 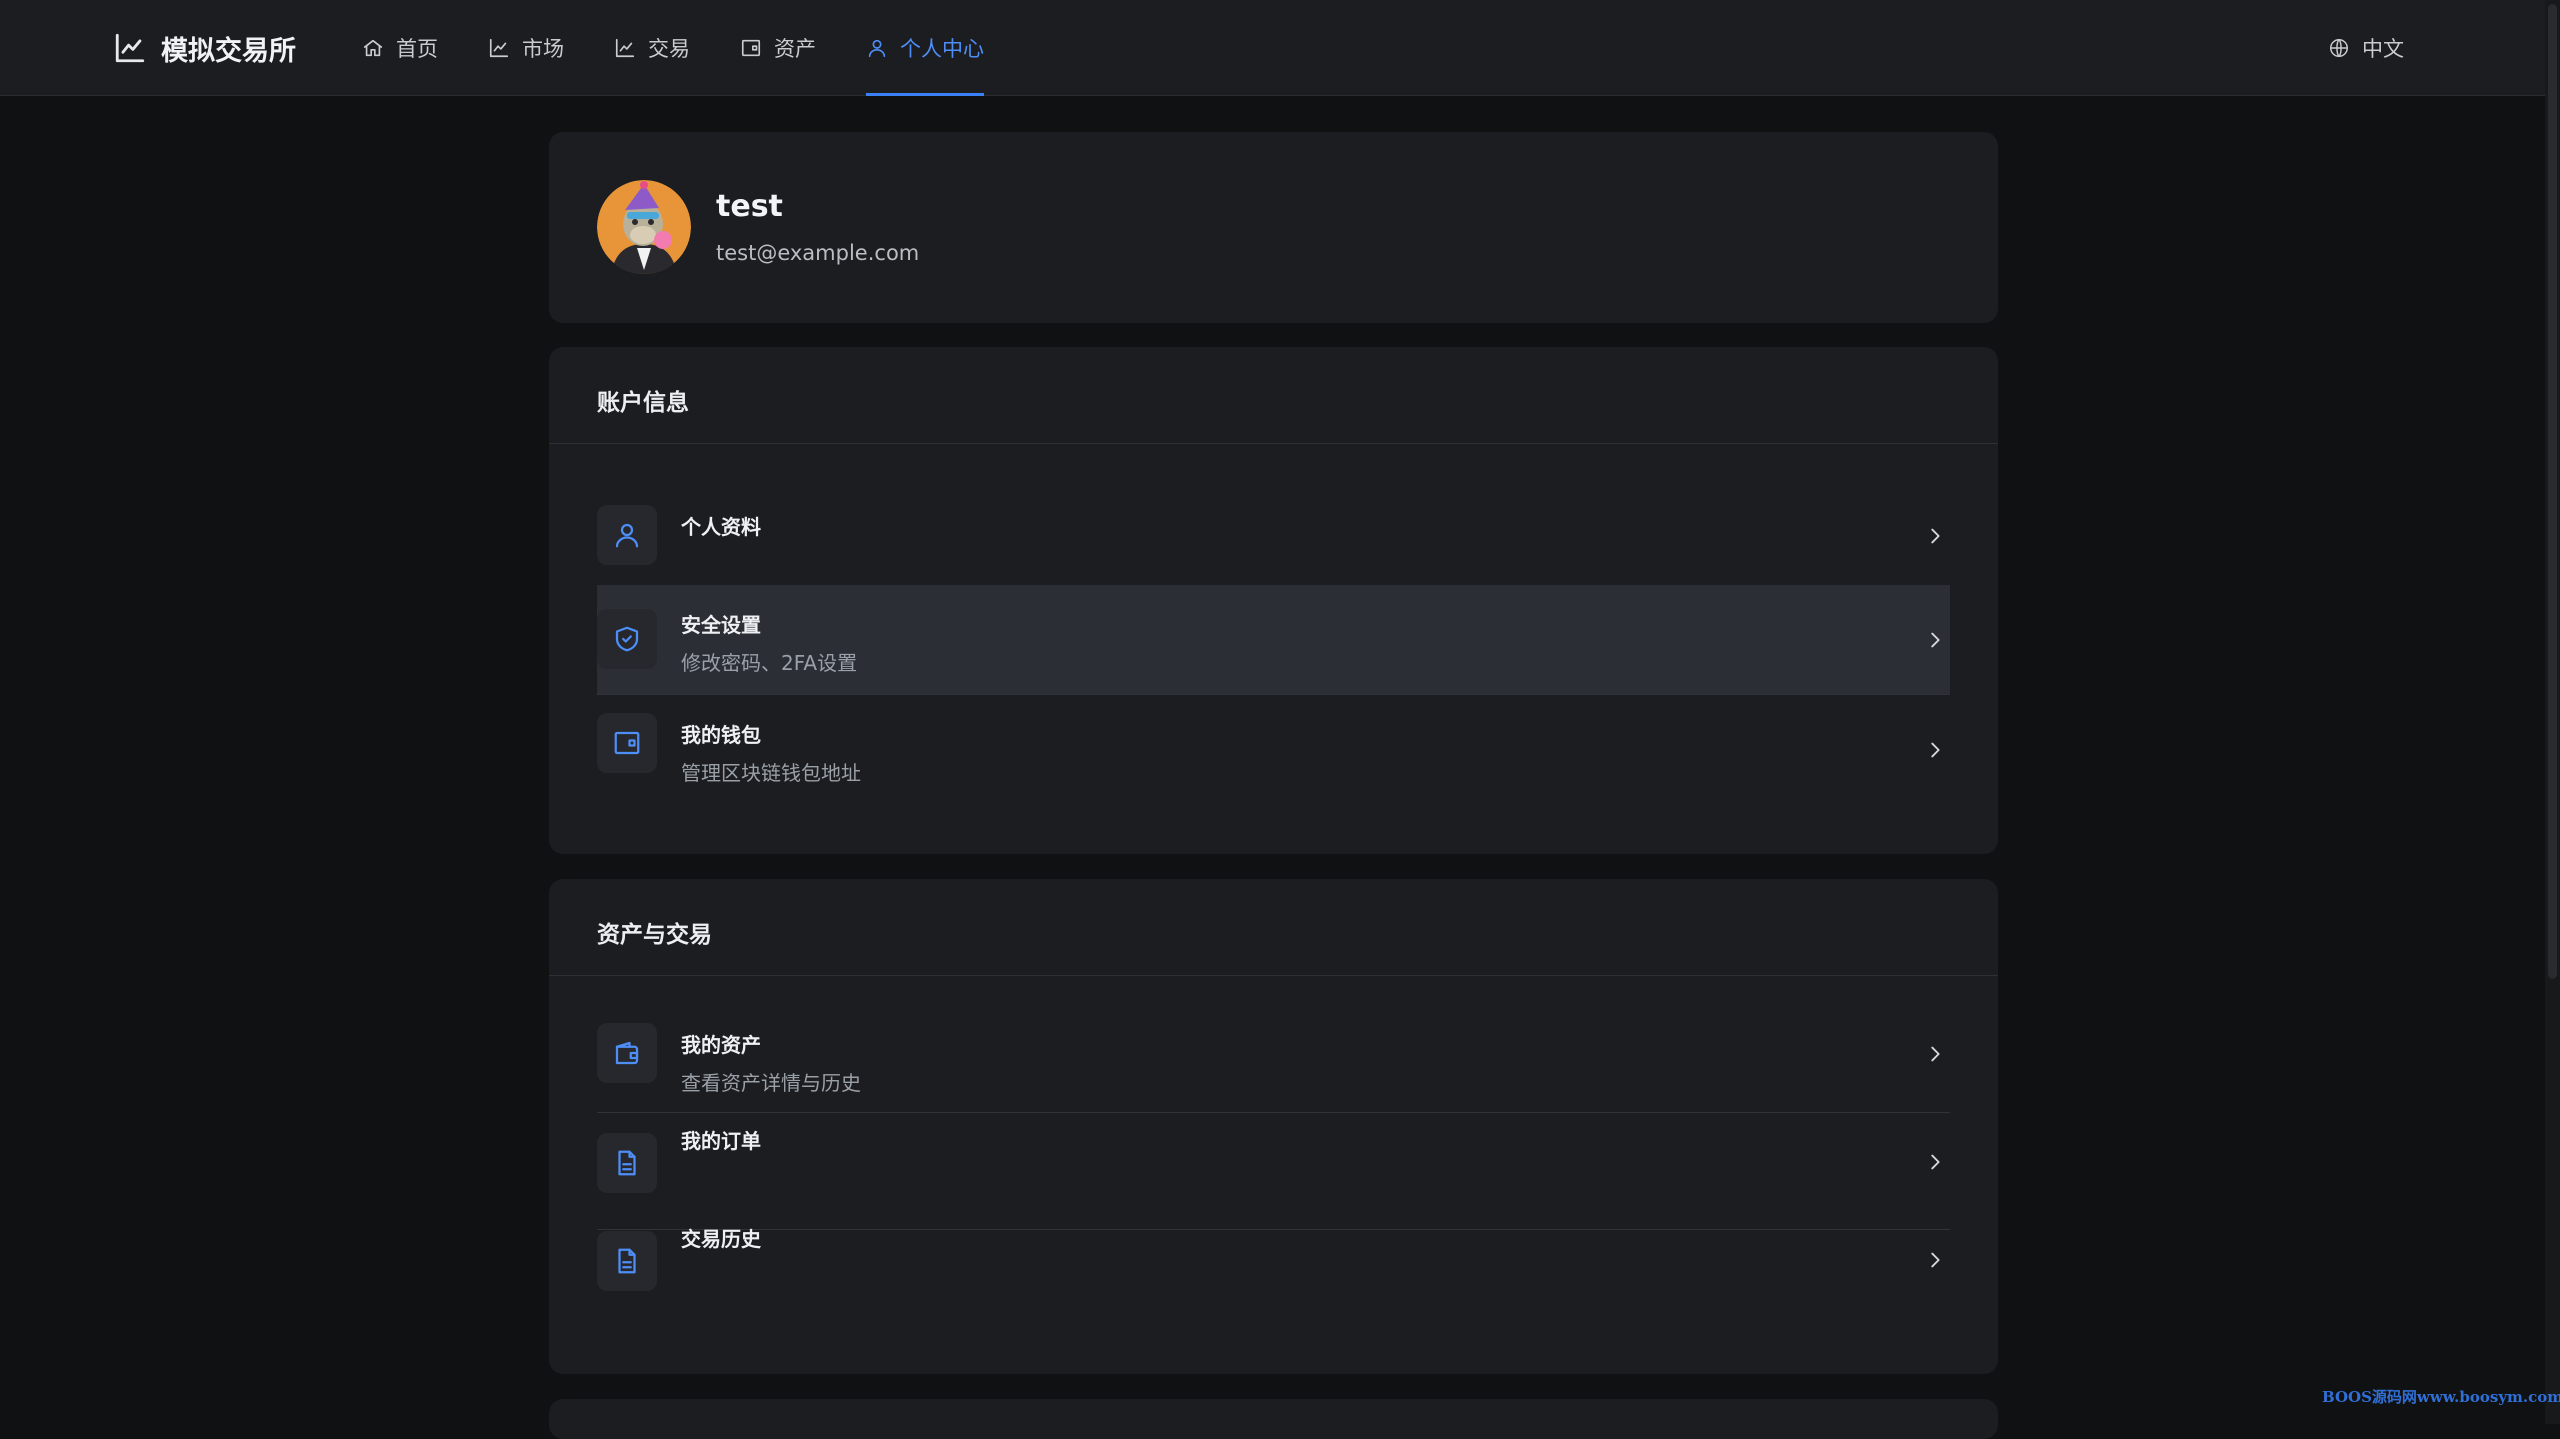 I want to click on menu-item-subtitle: 修改密码、2FA设置, so click(x=769, y=663).